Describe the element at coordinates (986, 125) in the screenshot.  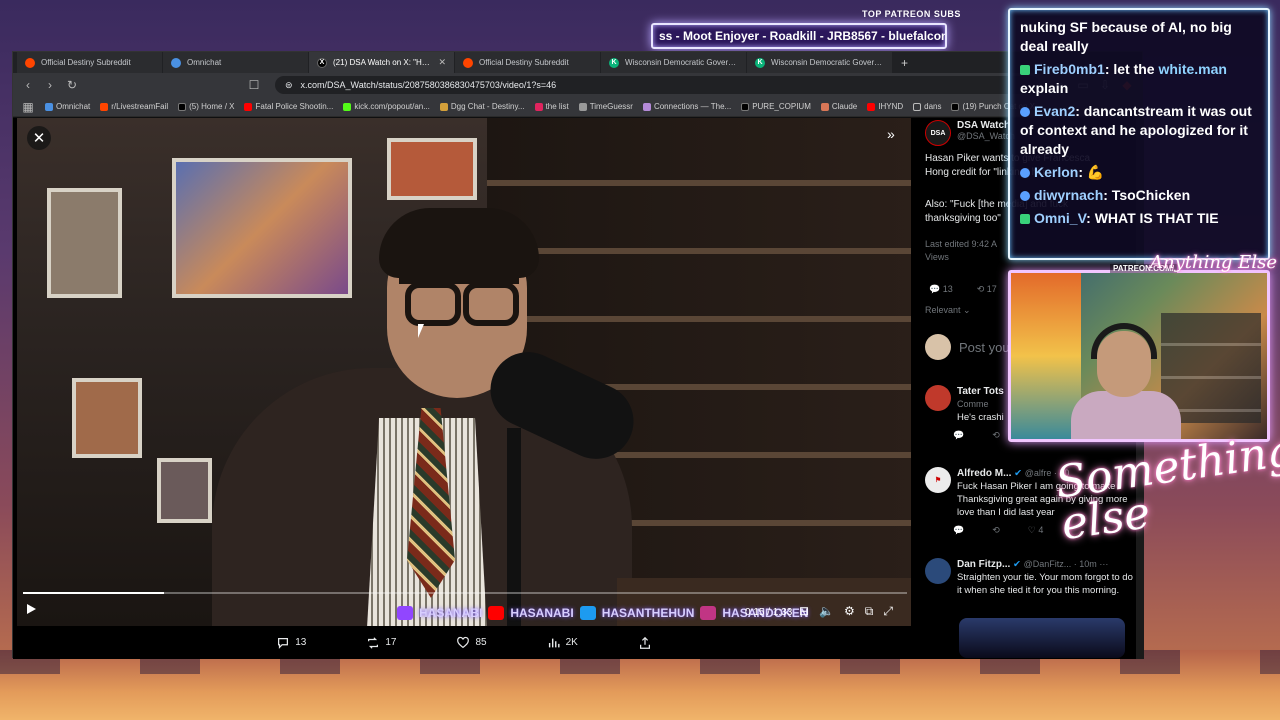
I see `author-name: DSA Watch` at that location.